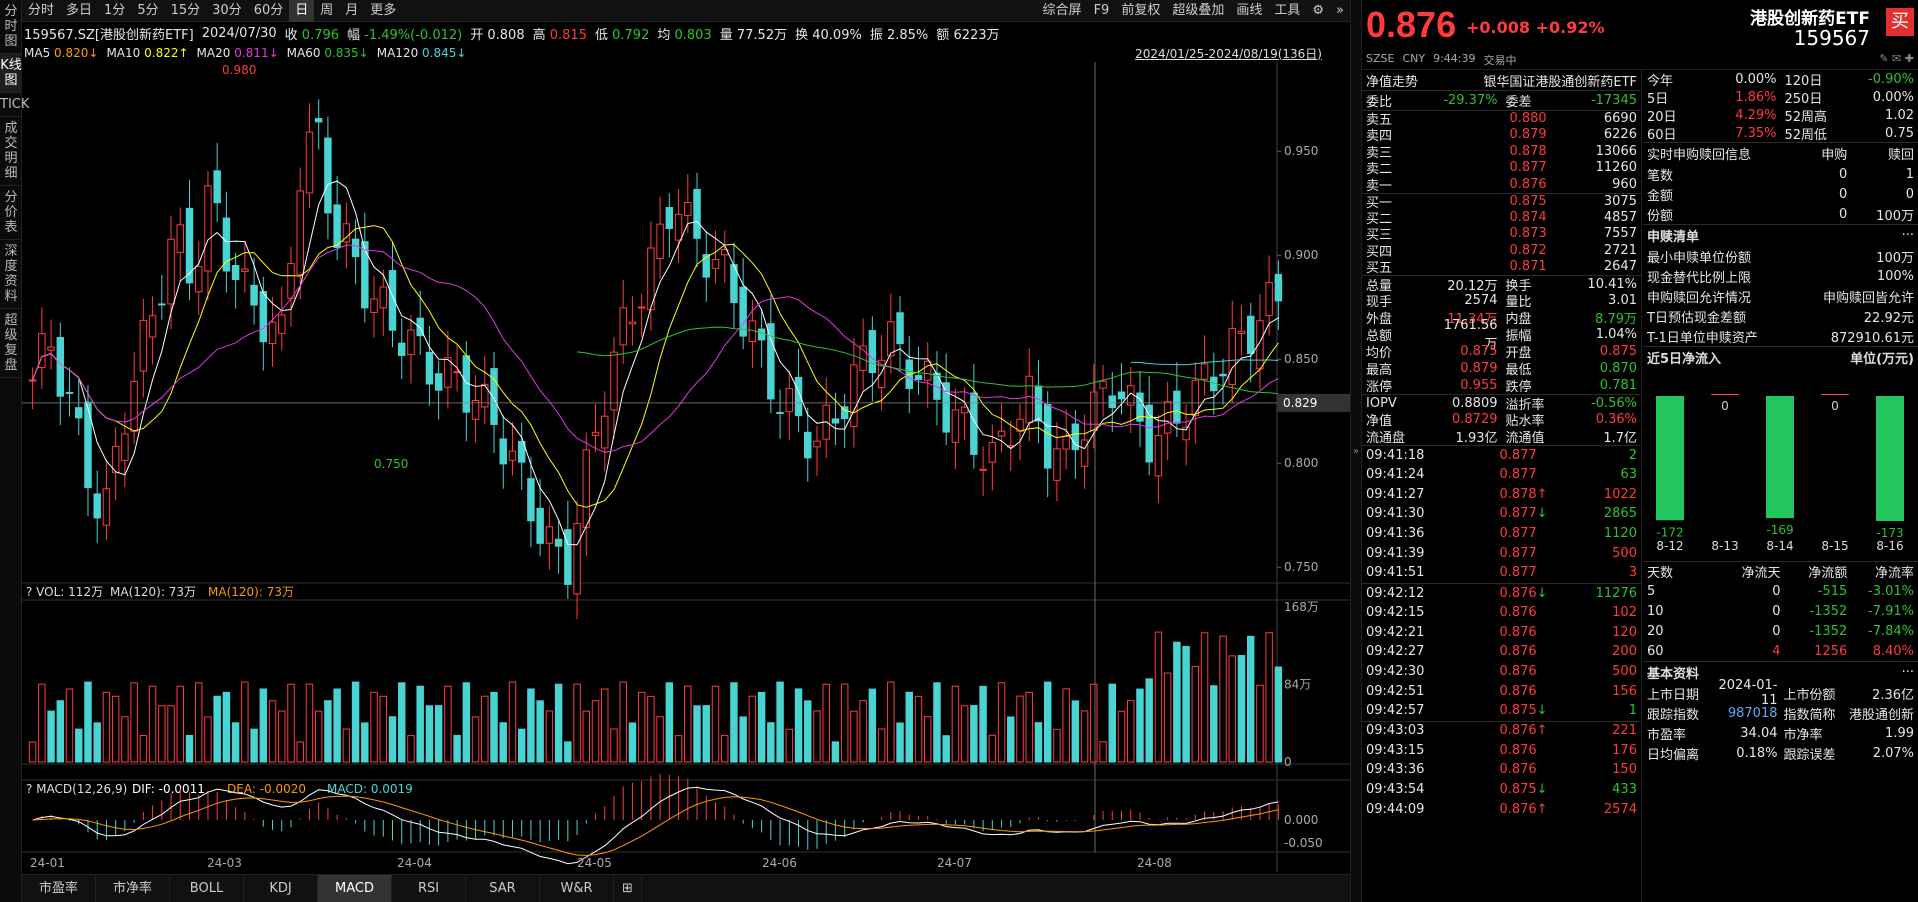  Describe the element at coordinates (1612, 284) in the screenshot. I see `stat-value: 10.41%` at that location.